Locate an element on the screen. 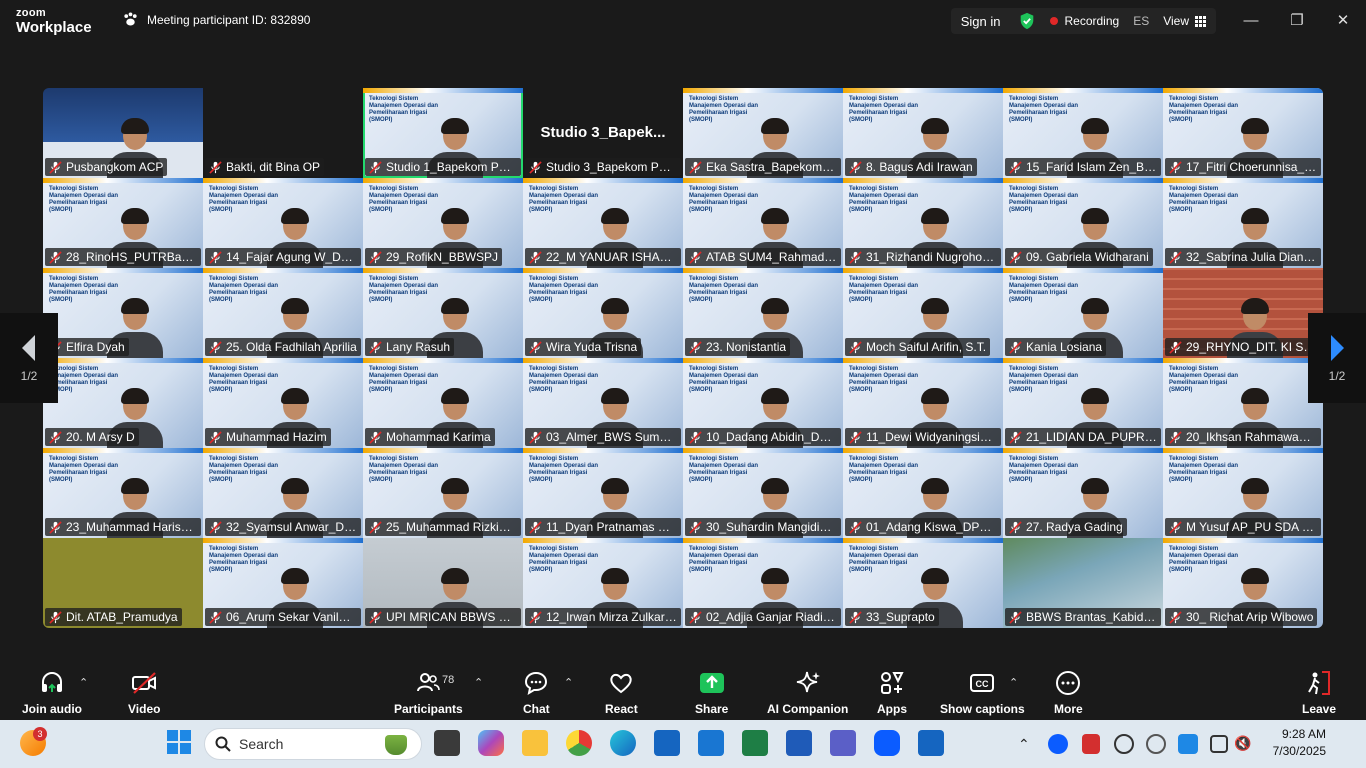 The width and height of the screenshot is (1366, 768). prev-page-button: 1/2 is located at coordinates (29, 358).